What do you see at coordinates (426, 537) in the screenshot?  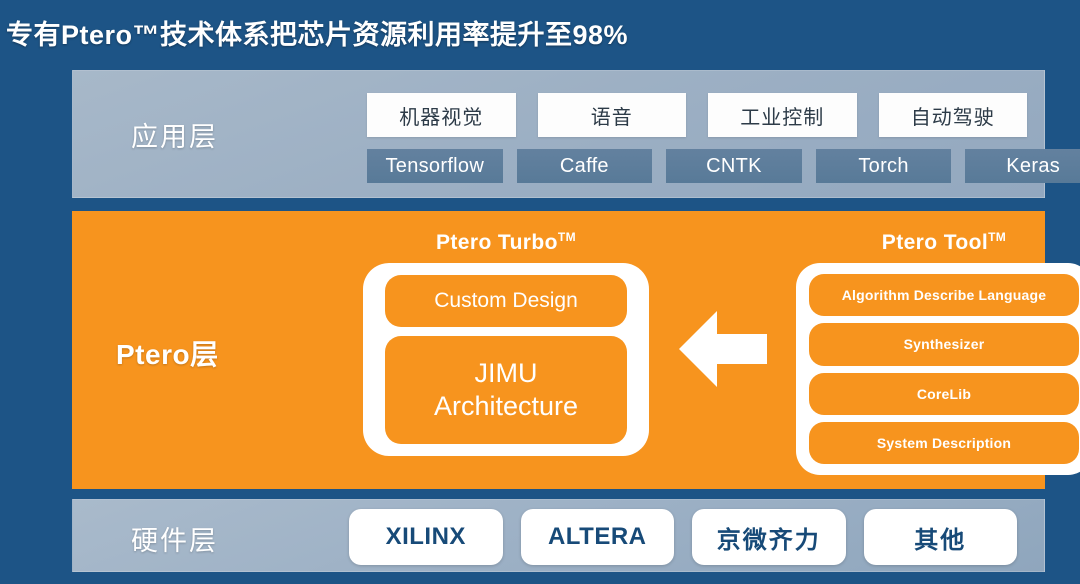 I see `hardware-vendor-box: XILINX` at bounding box center [426, 537].